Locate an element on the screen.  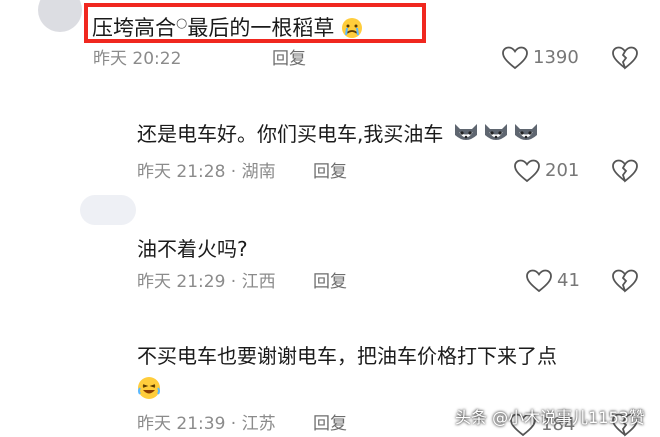
reply-meta: 昨天 21:28 · 湖南 is located at coordinates (206, 172).